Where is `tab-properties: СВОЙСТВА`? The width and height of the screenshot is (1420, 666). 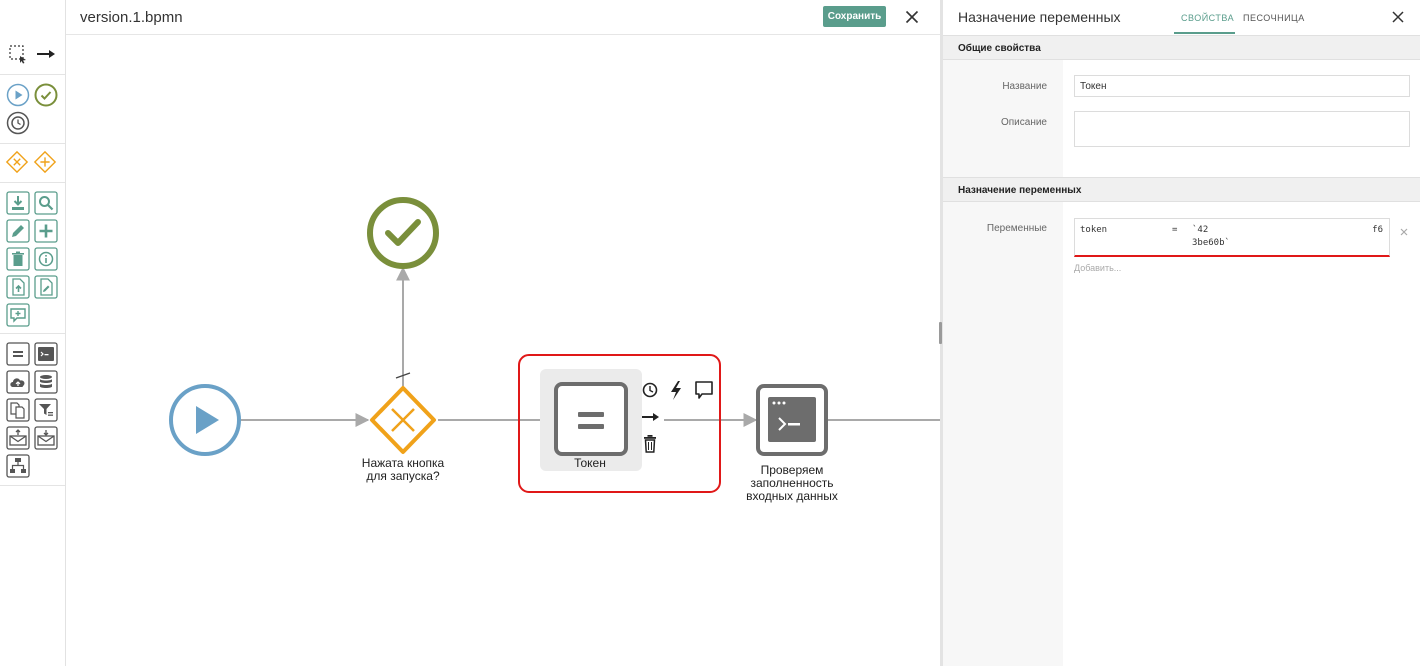 tab-properties: СВОЙСТВА is located at coordinates (1207, 18).